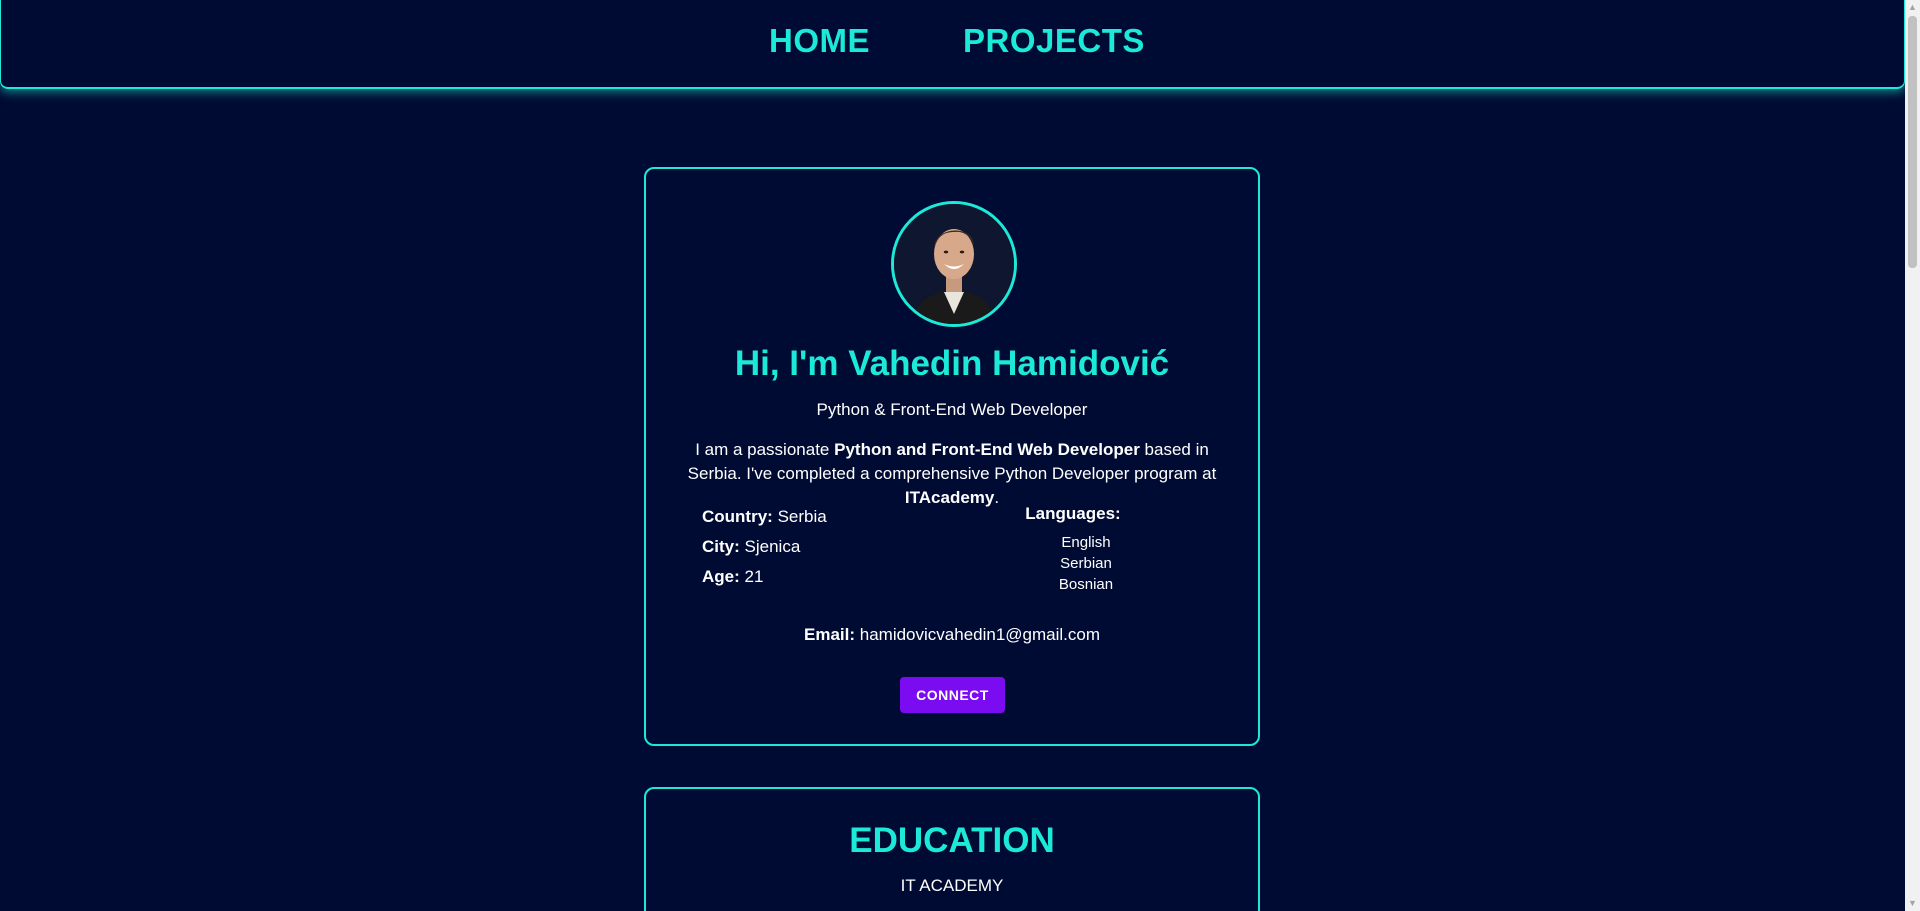 The height and width of the screenshot is (911, 1920). I want to click on email-line: Email: hamidovicvahedin1@gmail.com, so click(952, 635).